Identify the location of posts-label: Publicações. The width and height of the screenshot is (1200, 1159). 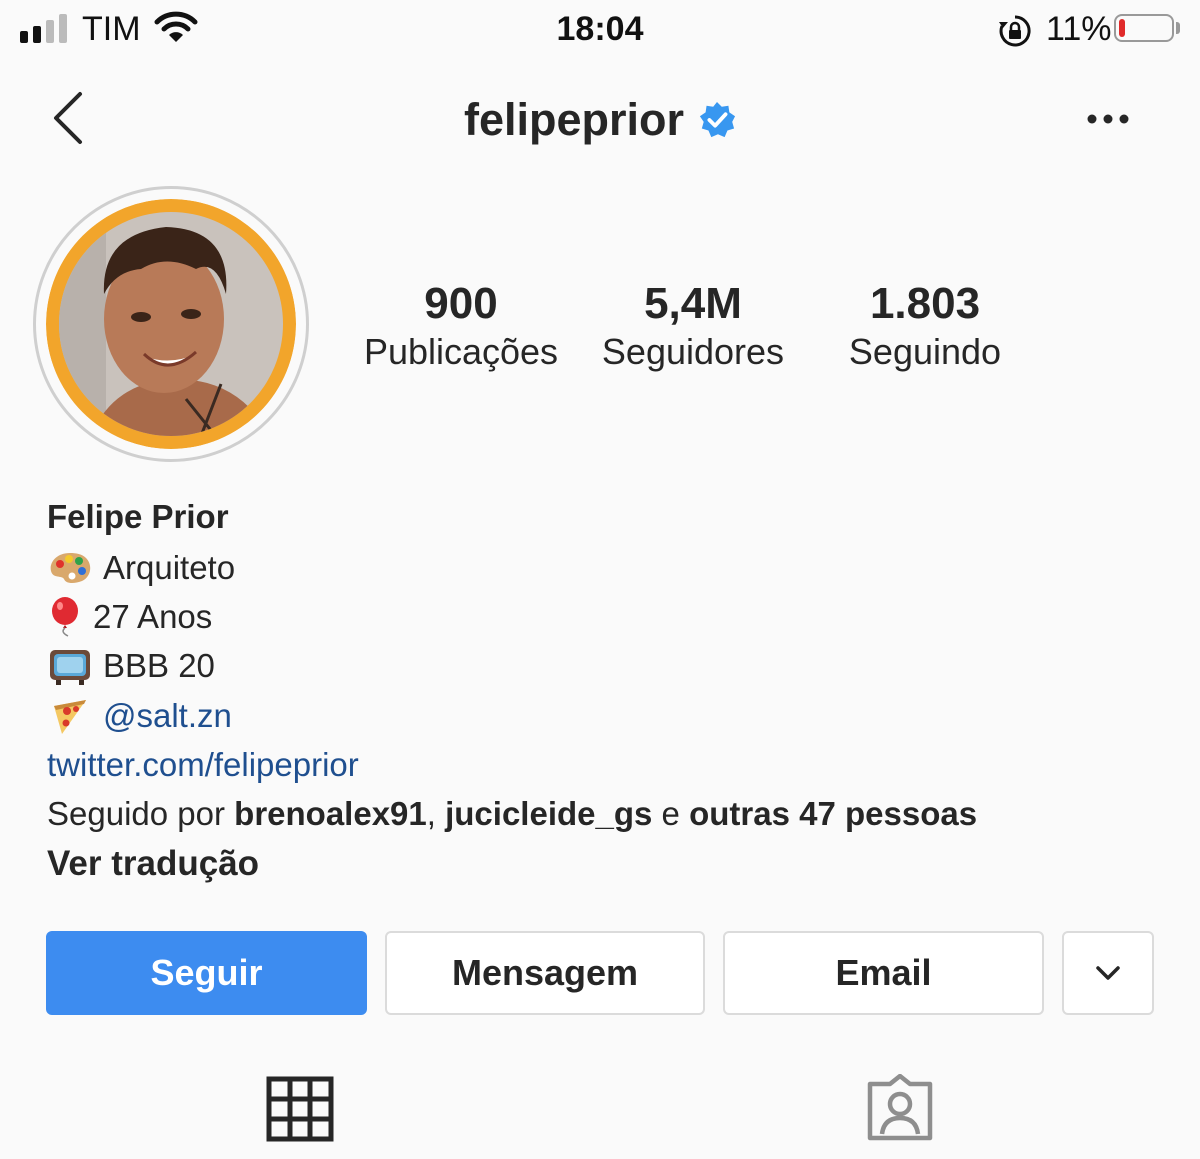
(461, 351).